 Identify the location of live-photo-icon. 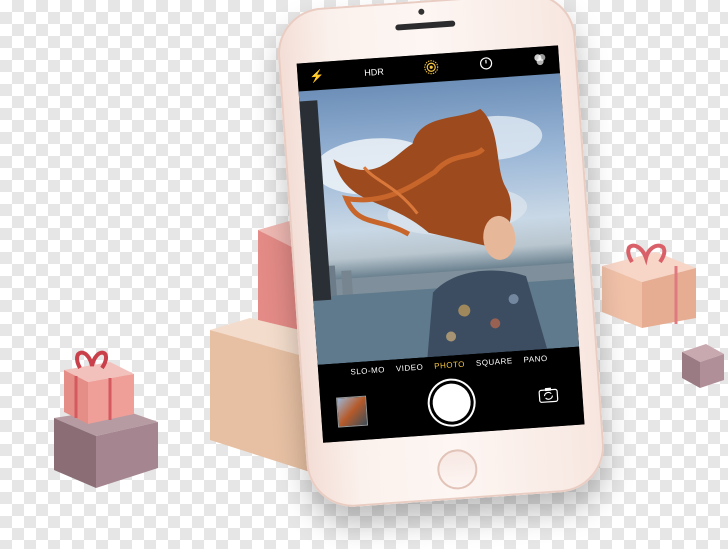
(431, 68).